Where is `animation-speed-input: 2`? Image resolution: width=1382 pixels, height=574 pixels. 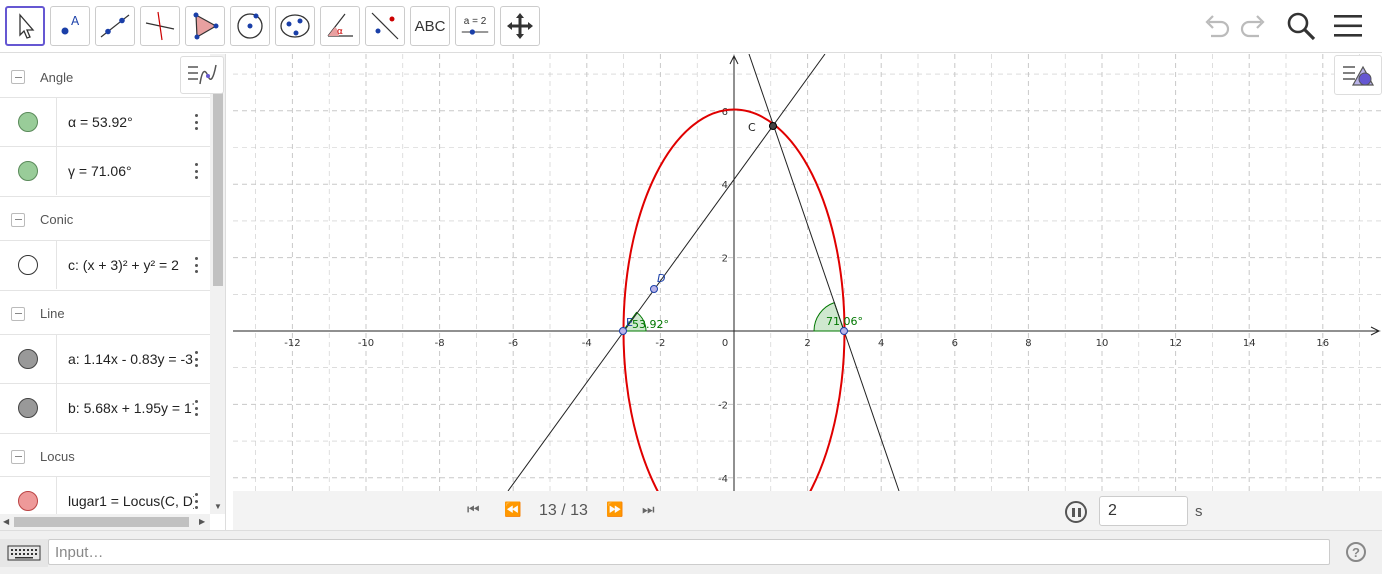
animation-speed-input: 2 is located at coordinates (1143, 511).